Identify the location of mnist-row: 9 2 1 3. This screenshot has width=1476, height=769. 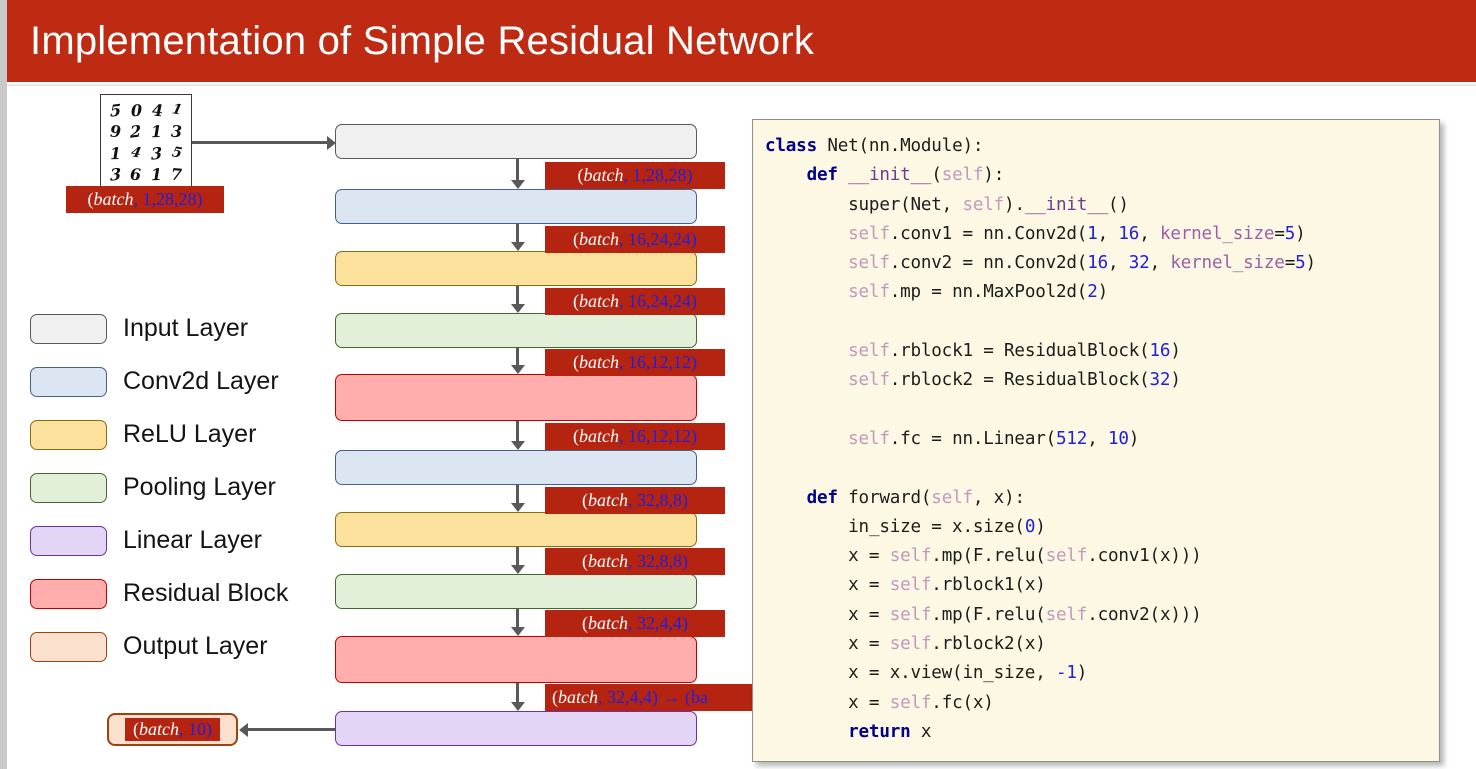
(146, 131).